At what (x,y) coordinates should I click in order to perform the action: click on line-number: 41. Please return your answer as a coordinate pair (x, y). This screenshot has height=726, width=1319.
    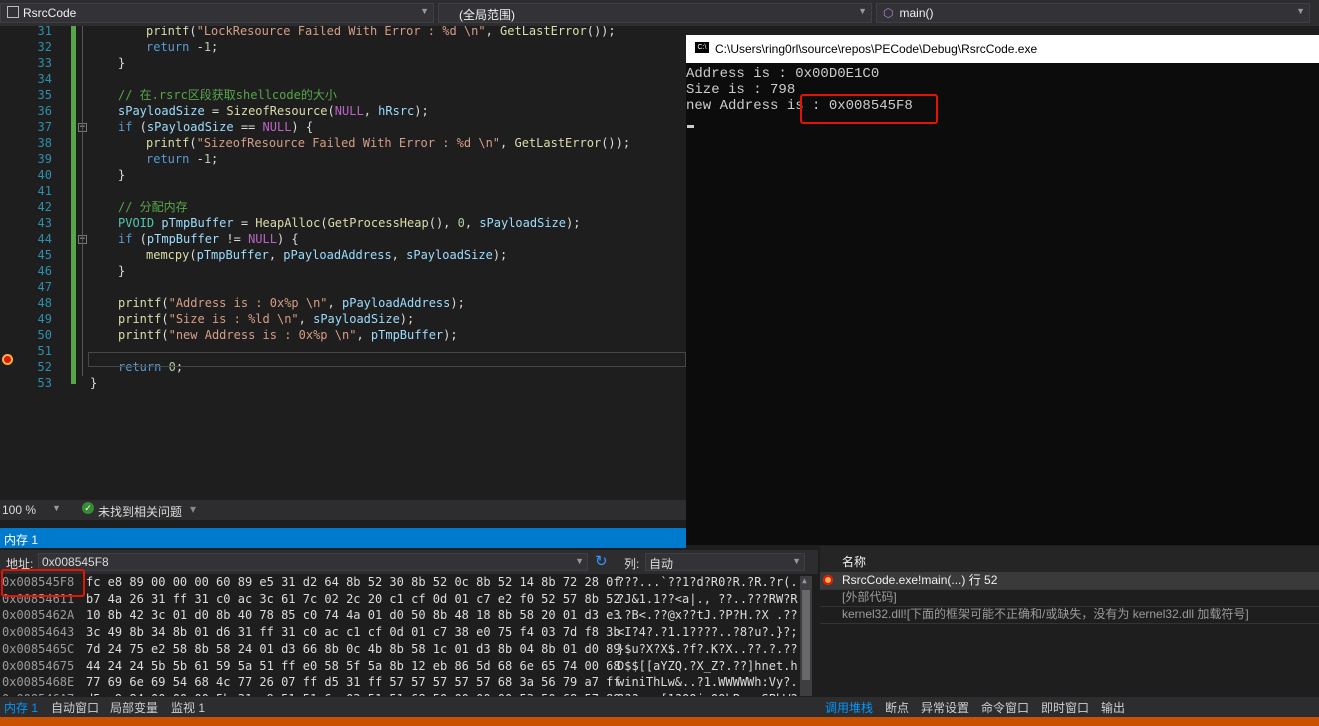
    Looking at the image, I should click on (44, 191).